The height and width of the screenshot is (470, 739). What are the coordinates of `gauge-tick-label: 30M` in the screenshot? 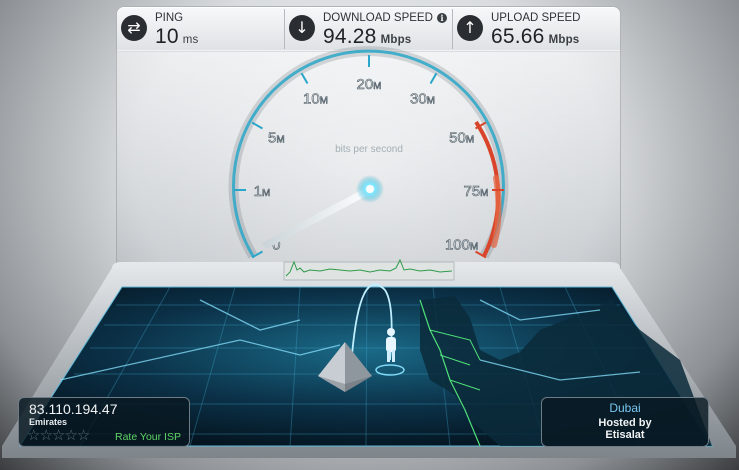 It's located at (422, 98).